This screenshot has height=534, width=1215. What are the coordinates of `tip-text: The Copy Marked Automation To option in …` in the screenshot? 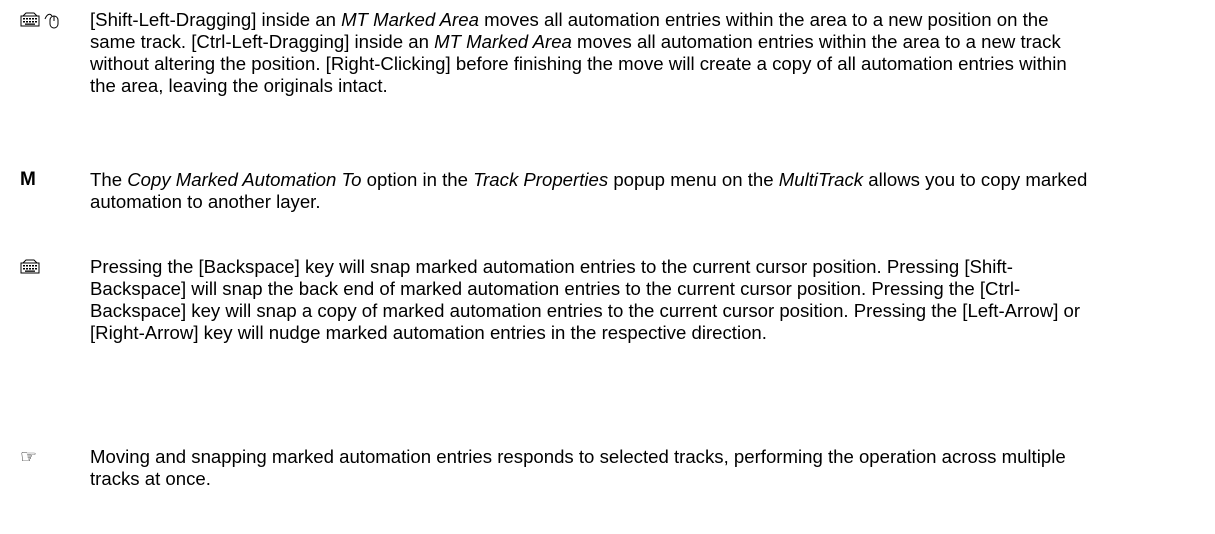 It's located at (590, 191).